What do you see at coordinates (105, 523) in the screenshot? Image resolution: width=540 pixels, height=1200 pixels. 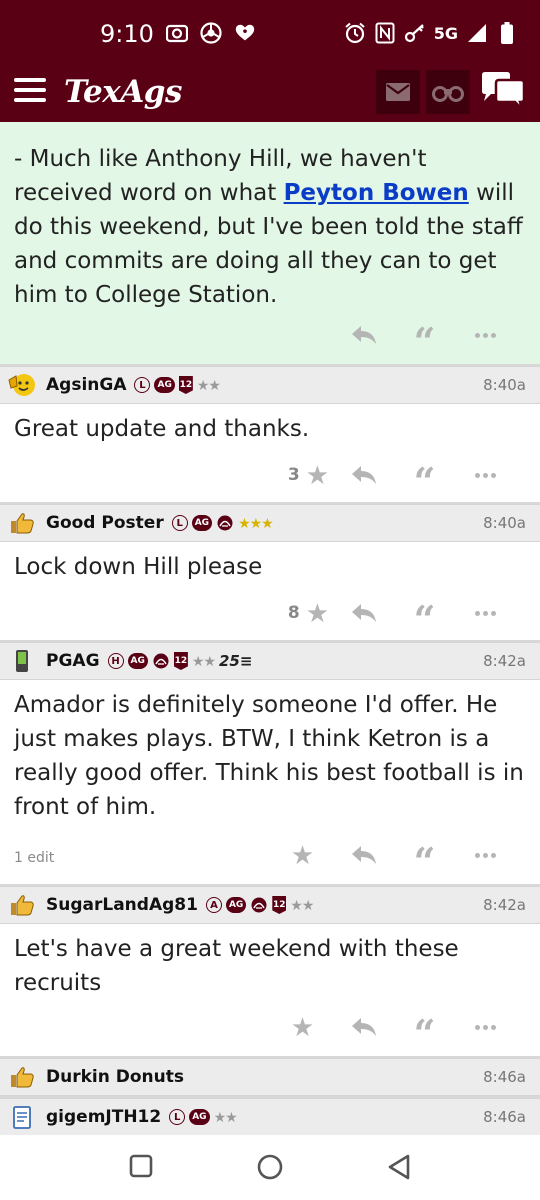 I see `username: Good Poster` at bounding box center [105, 523].